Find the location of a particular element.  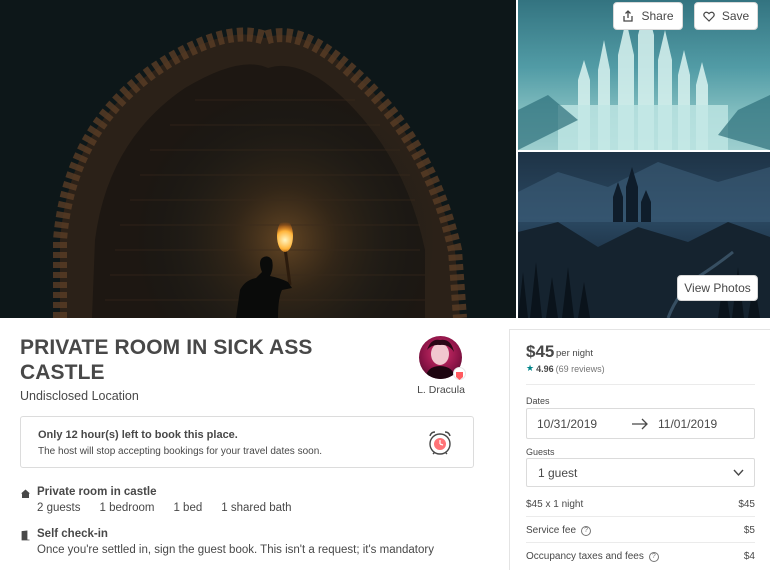

door-icon is located at coordinates (25, 535).